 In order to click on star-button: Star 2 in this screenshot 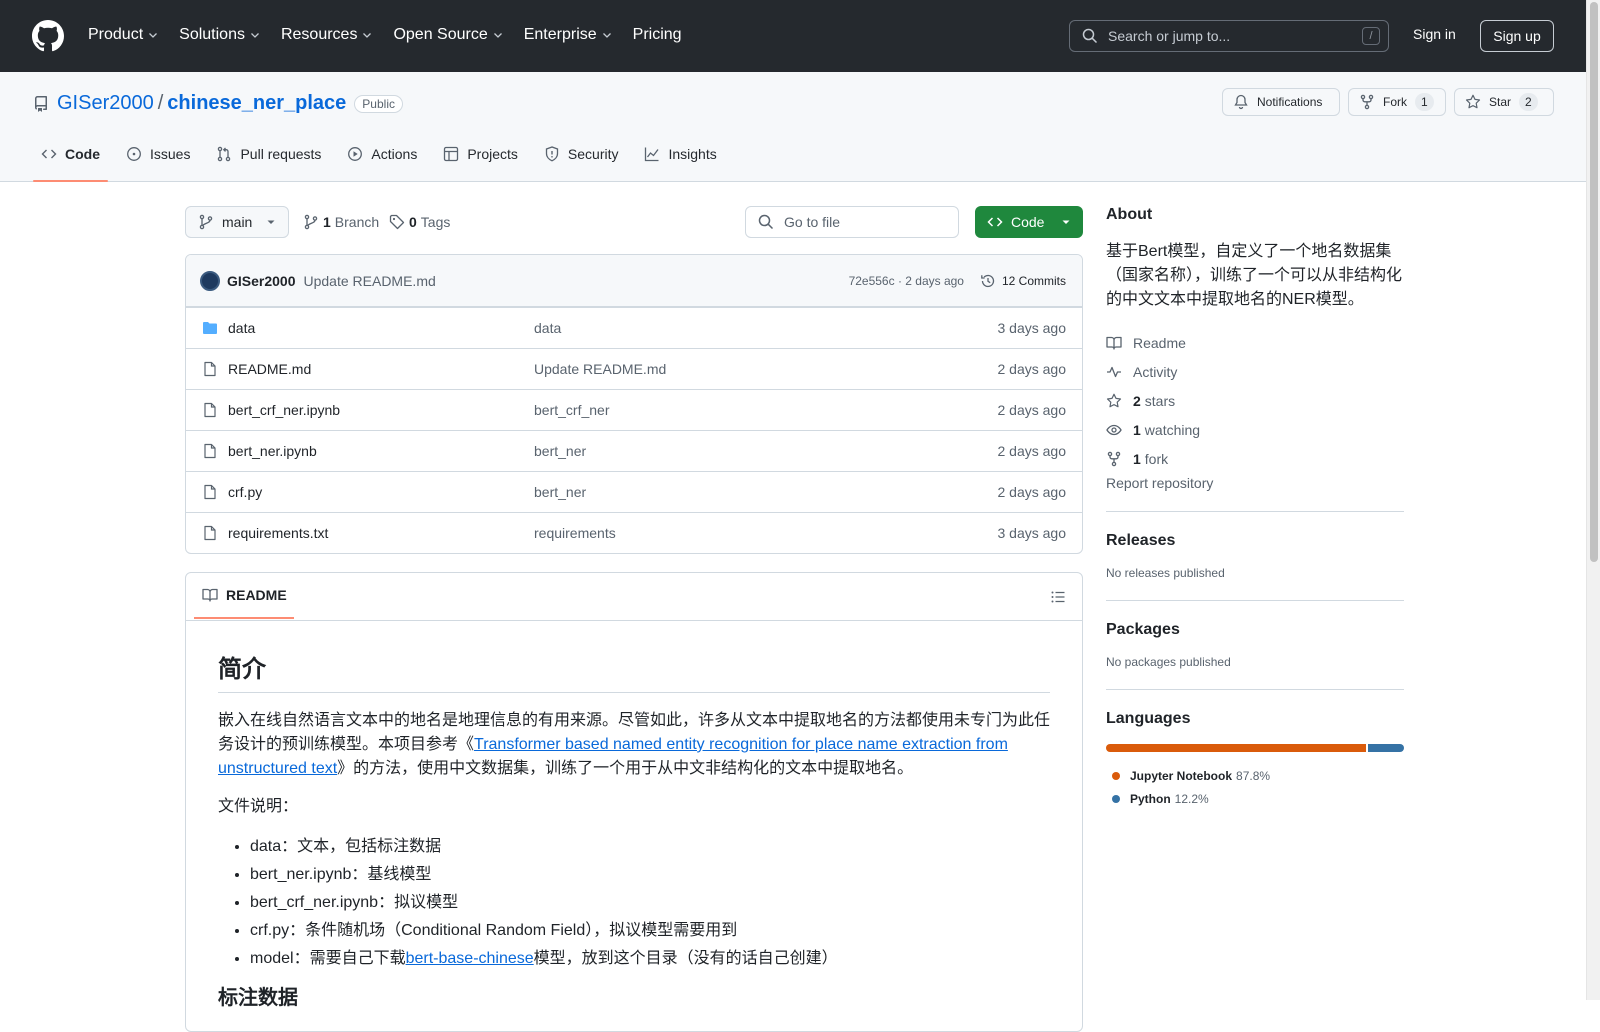, I will do `click(1504, 102)`.